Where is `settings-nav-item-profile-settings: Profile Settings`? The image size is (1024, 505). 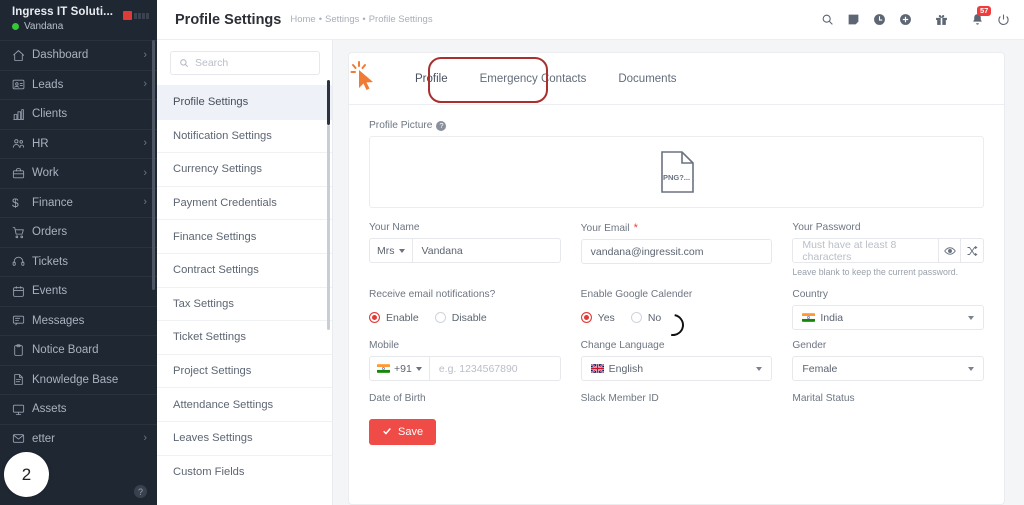 settings-nav-item-profile-settings: Profile Settings is located at coordinates (244, 102).